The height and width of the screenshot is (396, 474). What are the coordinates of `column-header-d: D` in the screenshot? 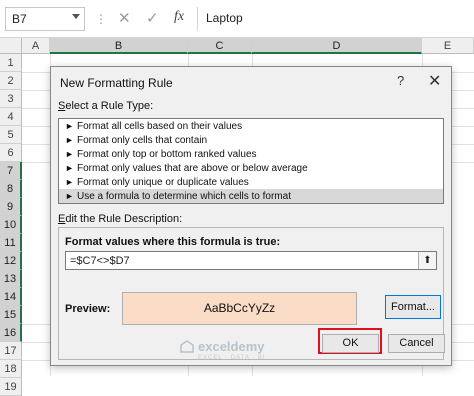 It's located at (337, 46).